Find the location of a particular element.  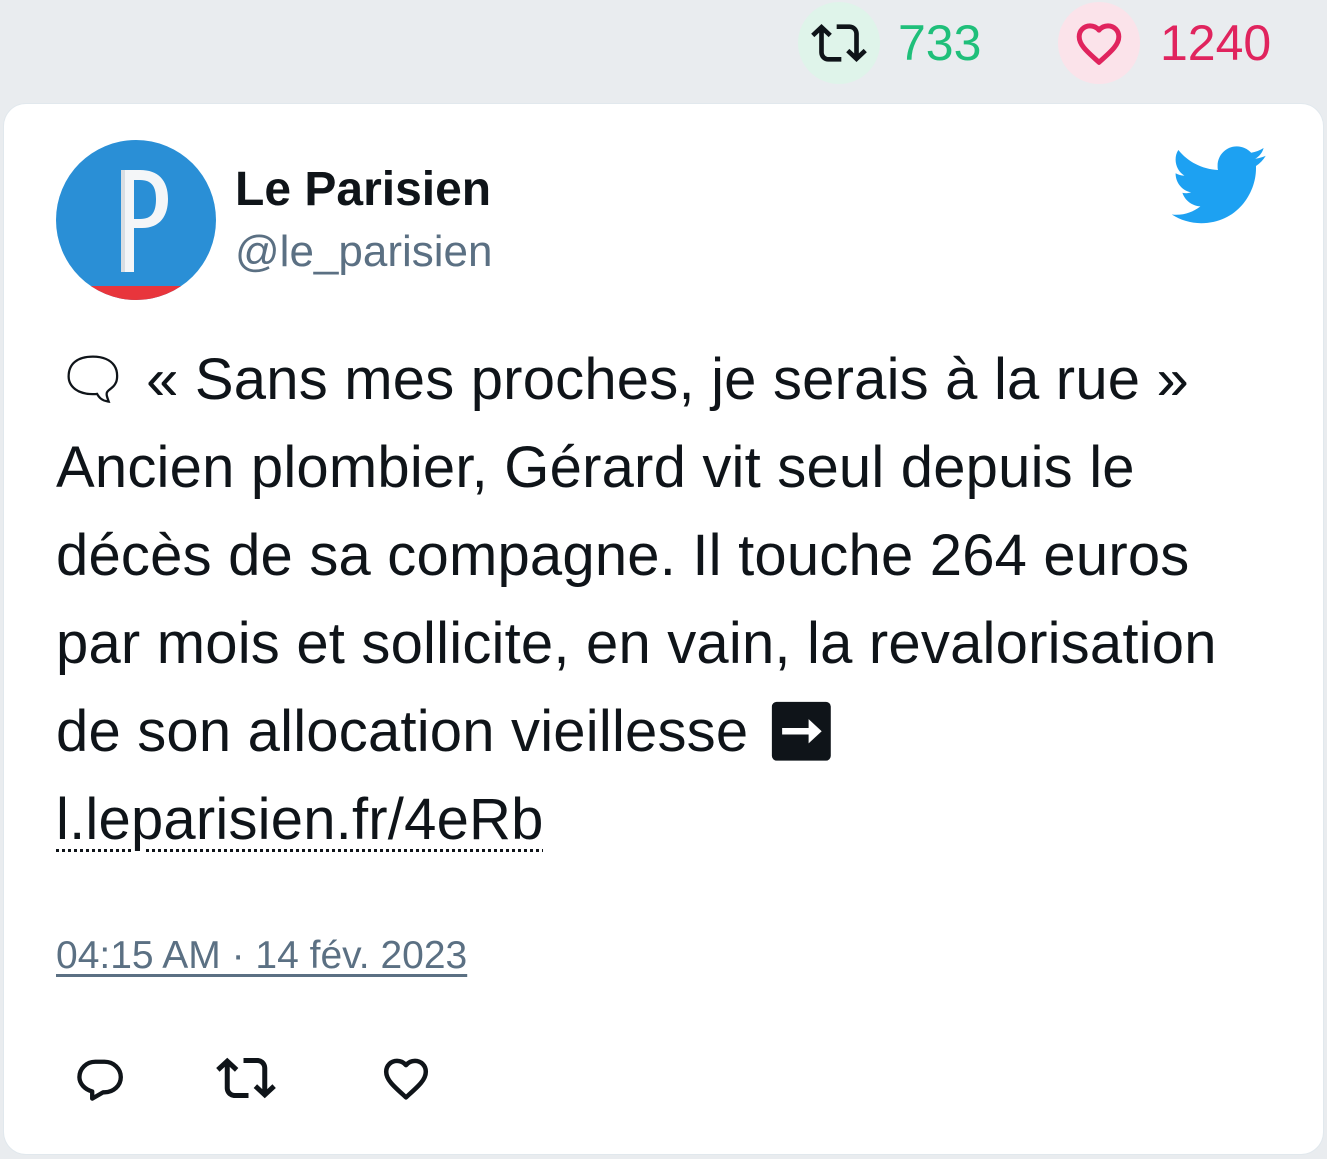

retweet-button is located at coordinates (246, 1080).